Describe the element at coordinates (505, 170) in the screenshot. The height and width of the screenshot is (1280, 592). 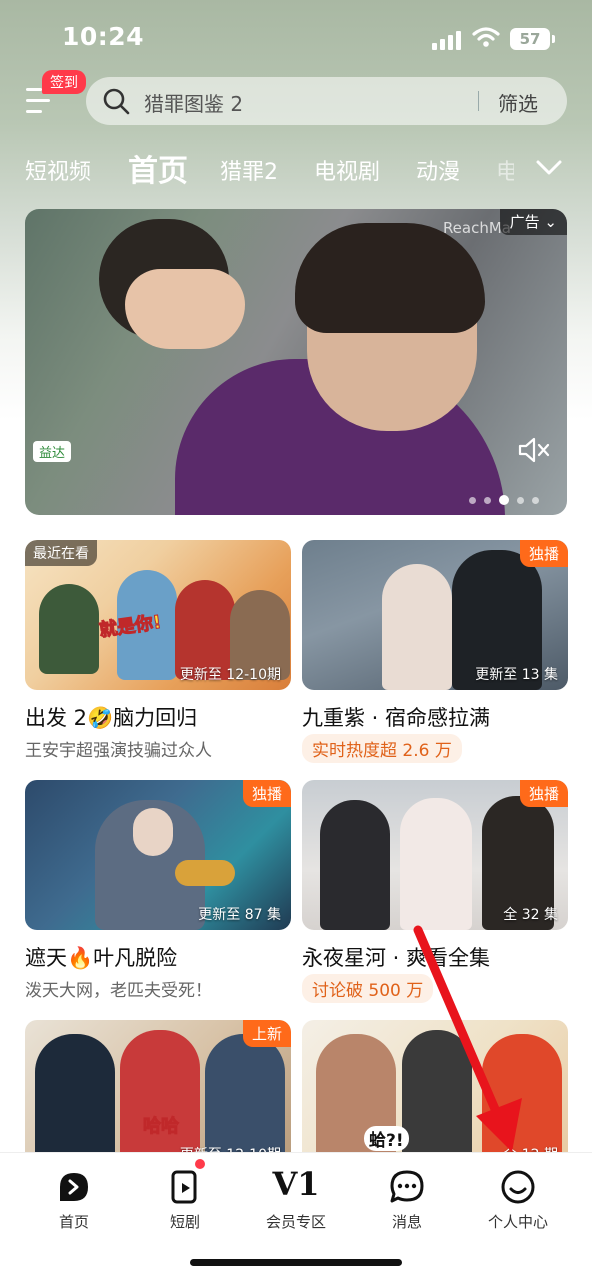
I see `tab-partial: 电` at that location.